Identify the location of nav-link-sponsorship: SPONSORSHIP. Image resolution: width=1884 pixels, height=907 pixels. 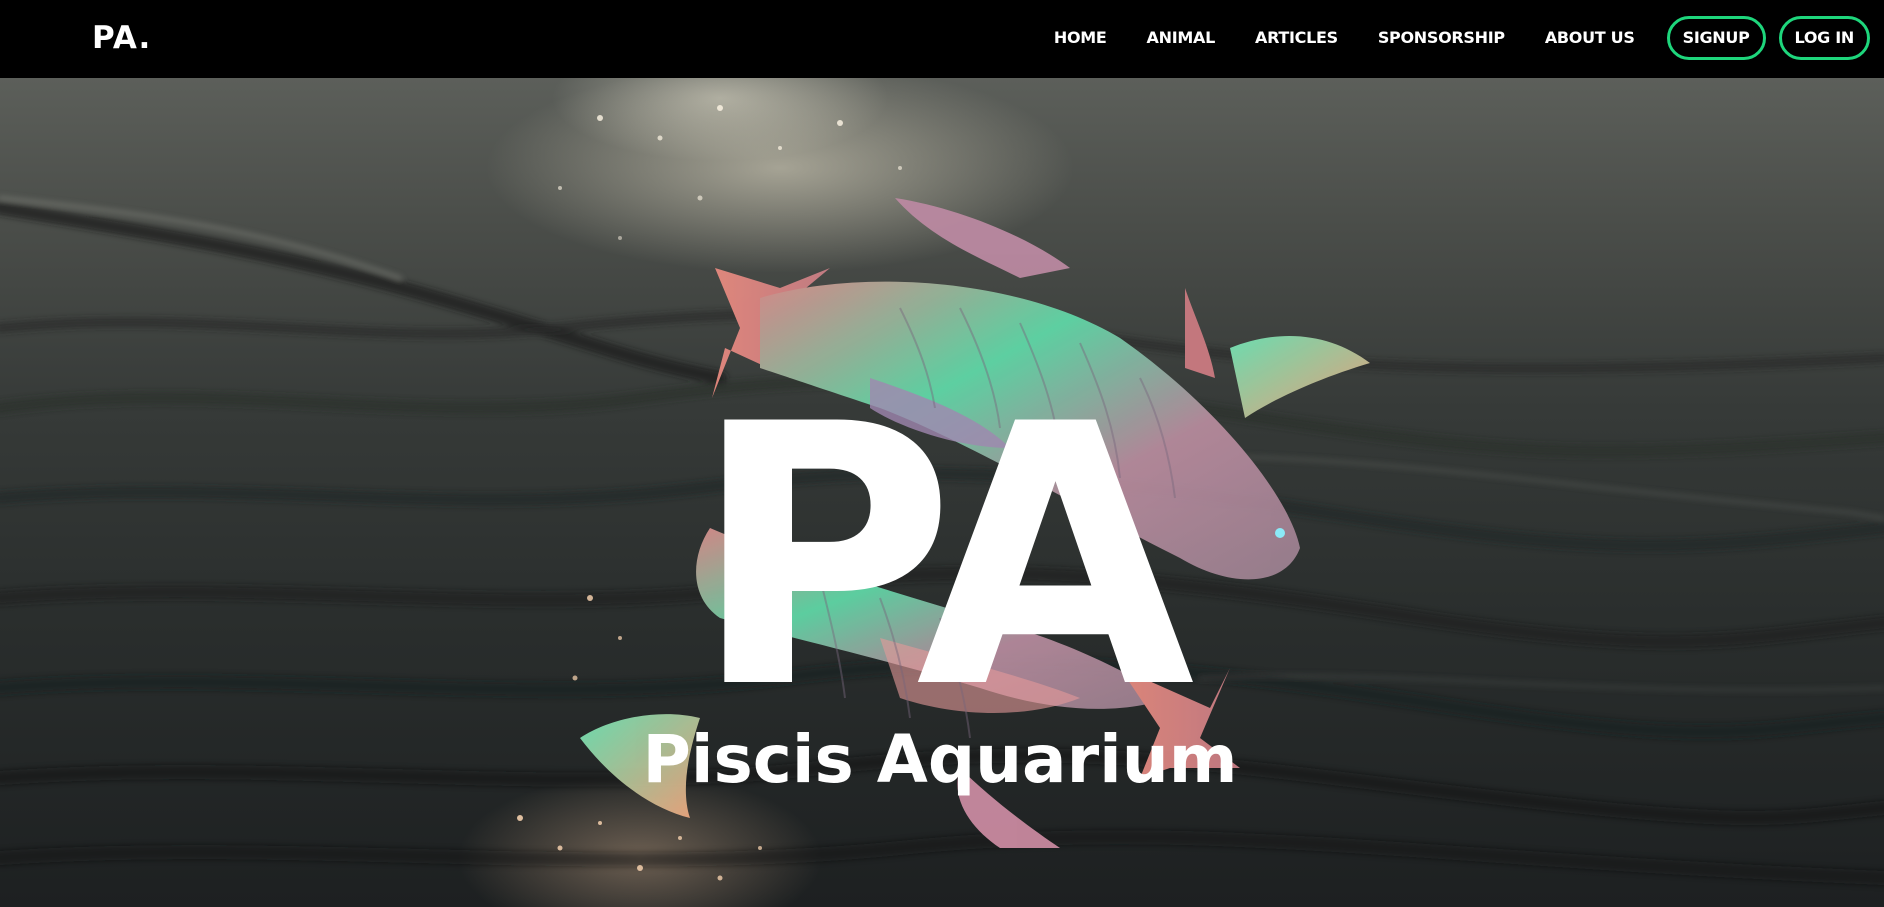
(1441, 38).